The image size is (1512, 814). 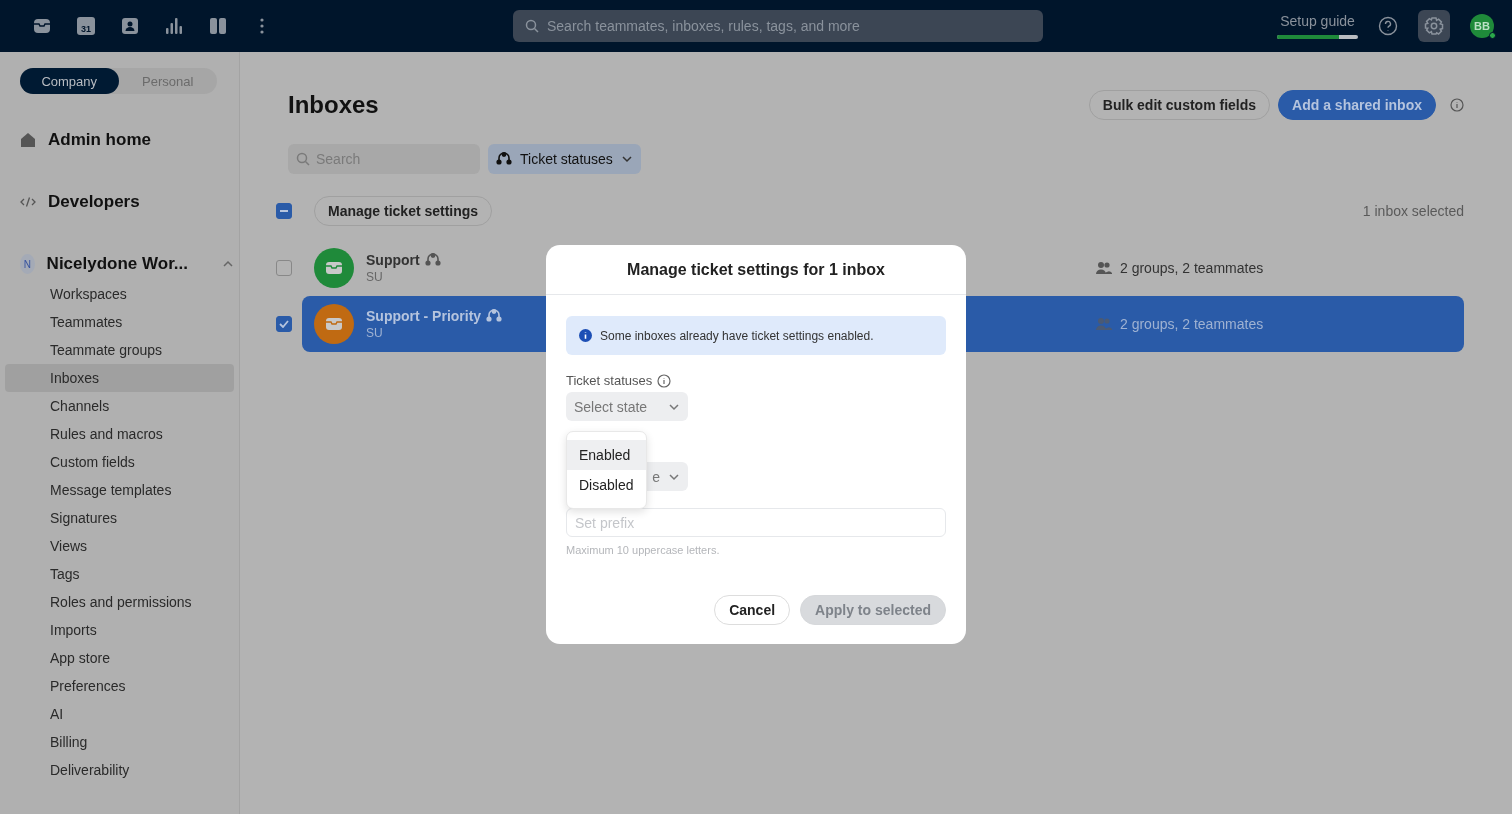 What do you see at coordinates (756, 522) in the screenshot?
I see `prefix-input: Set prefix` at bounding box center [756, 522].